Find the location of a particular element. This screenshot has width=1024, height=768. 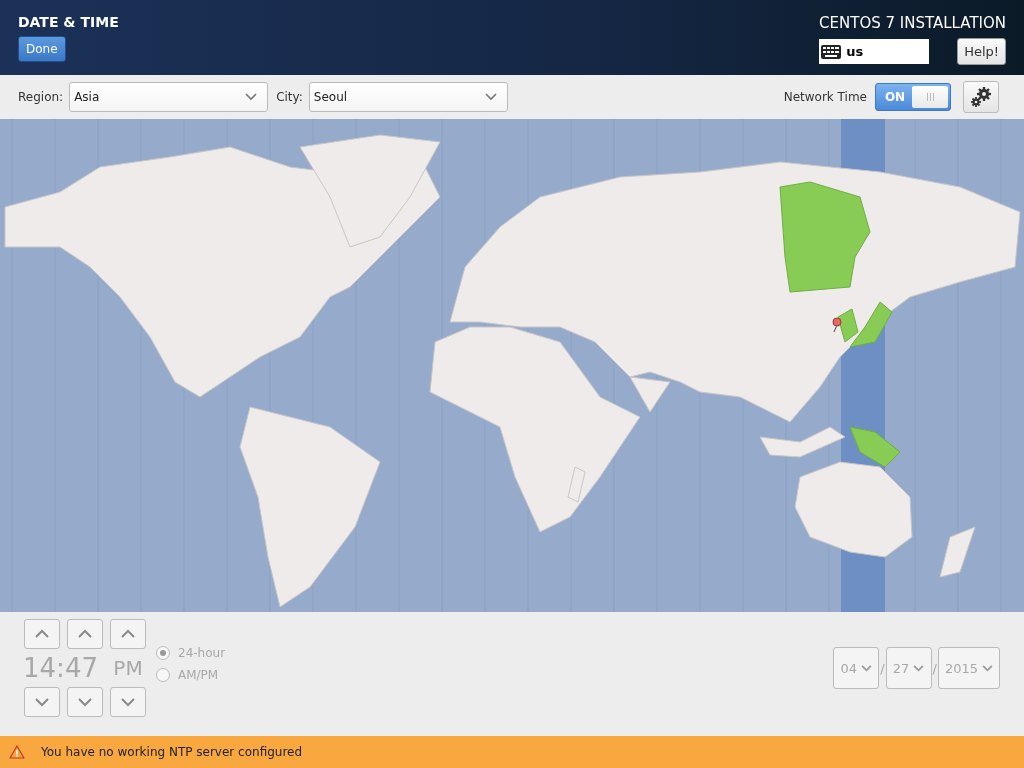

settings-icon is located at coordinates (981, 97).